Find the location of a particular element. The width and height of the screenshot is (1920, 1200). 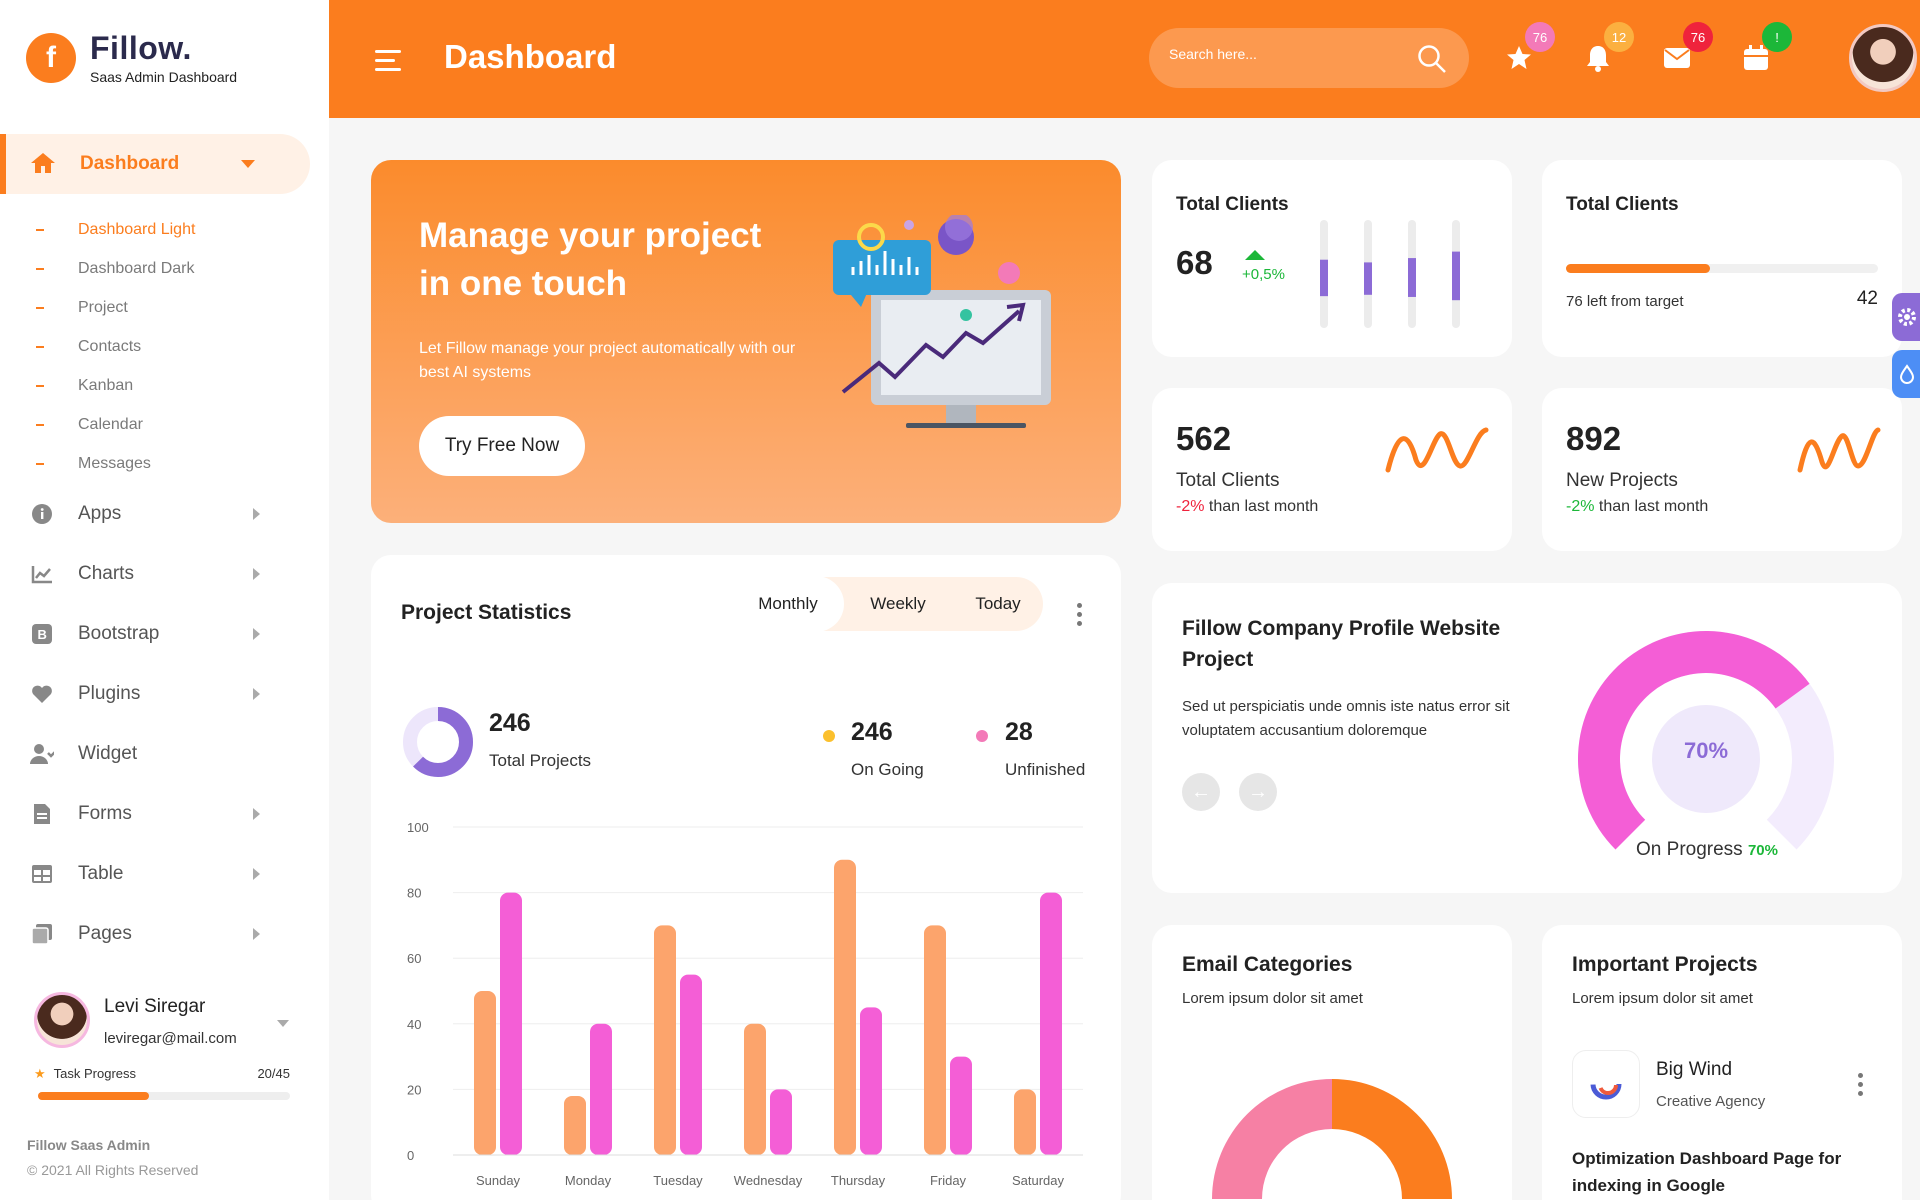

submenu-item-calendar: Calendar is located at coordinates (115, 424).